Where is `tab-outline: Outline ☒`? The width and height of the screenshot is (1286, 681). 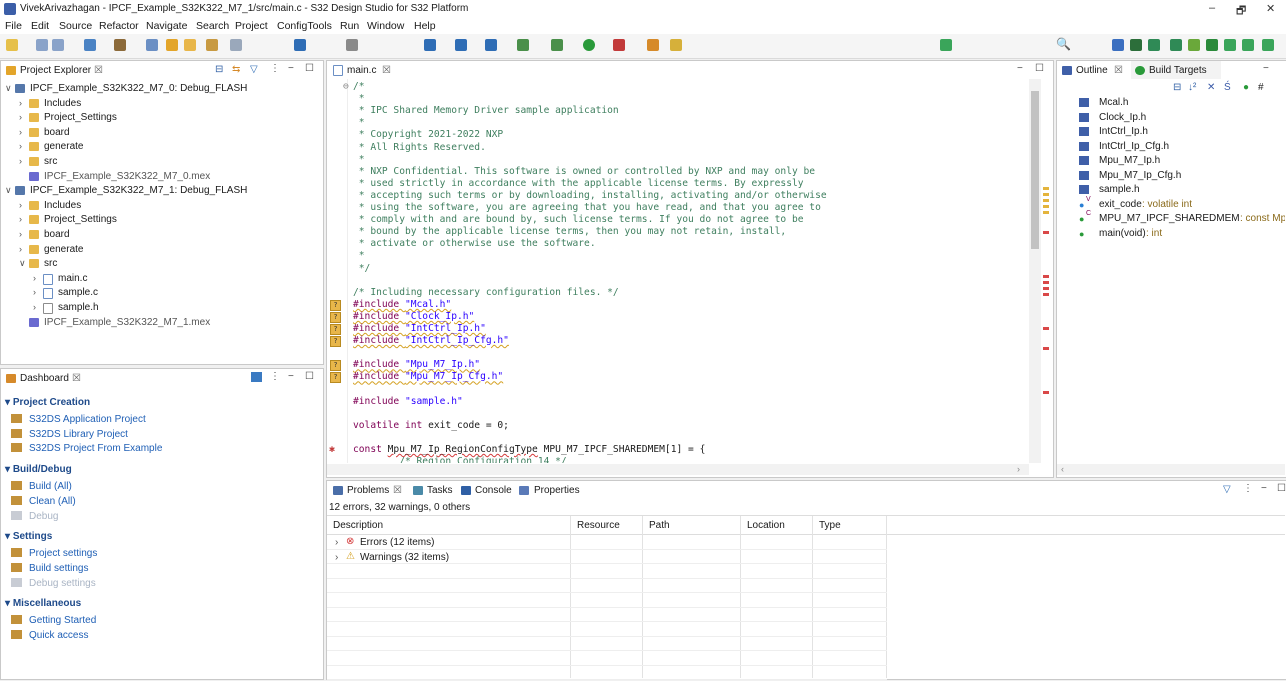 tab-outline: Outline ☒ is located at coordinates (1093, 70).